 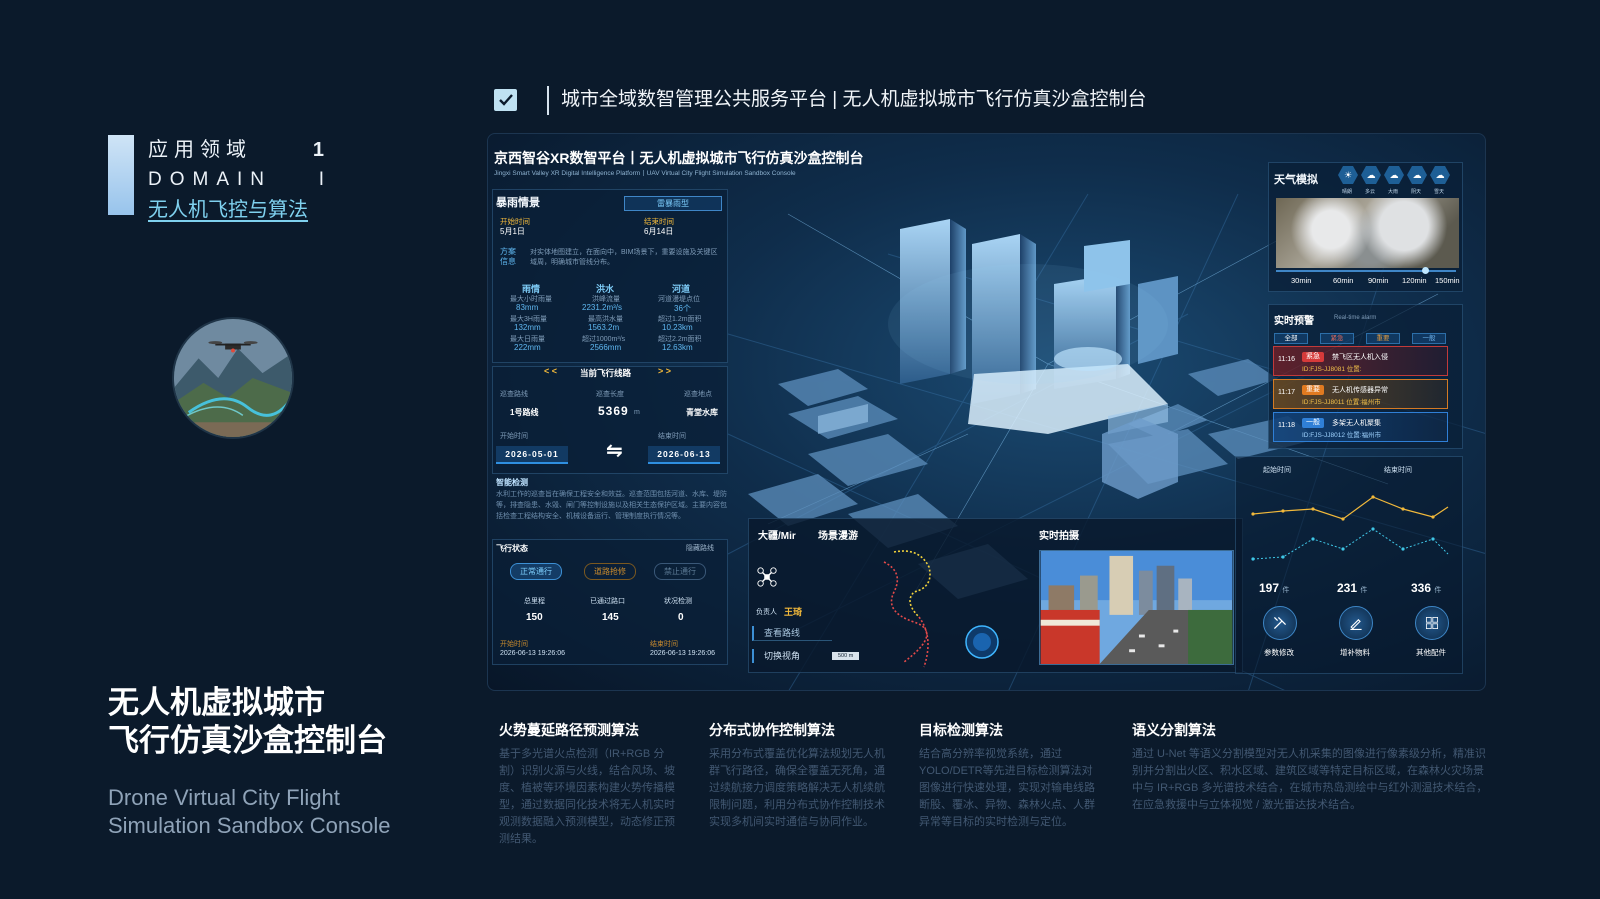 I want to click on parts-icon, so click(x=1432, y=623).